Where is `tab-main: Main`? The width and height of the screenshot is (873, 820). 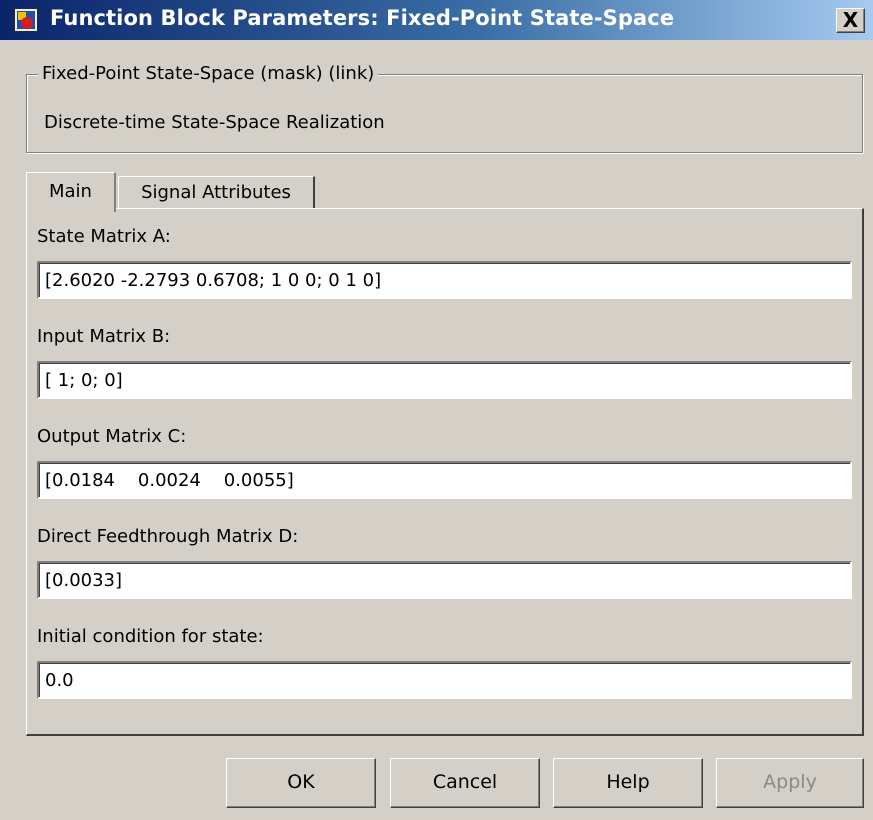
tab-main: Main is located at coordinates (71, 192).